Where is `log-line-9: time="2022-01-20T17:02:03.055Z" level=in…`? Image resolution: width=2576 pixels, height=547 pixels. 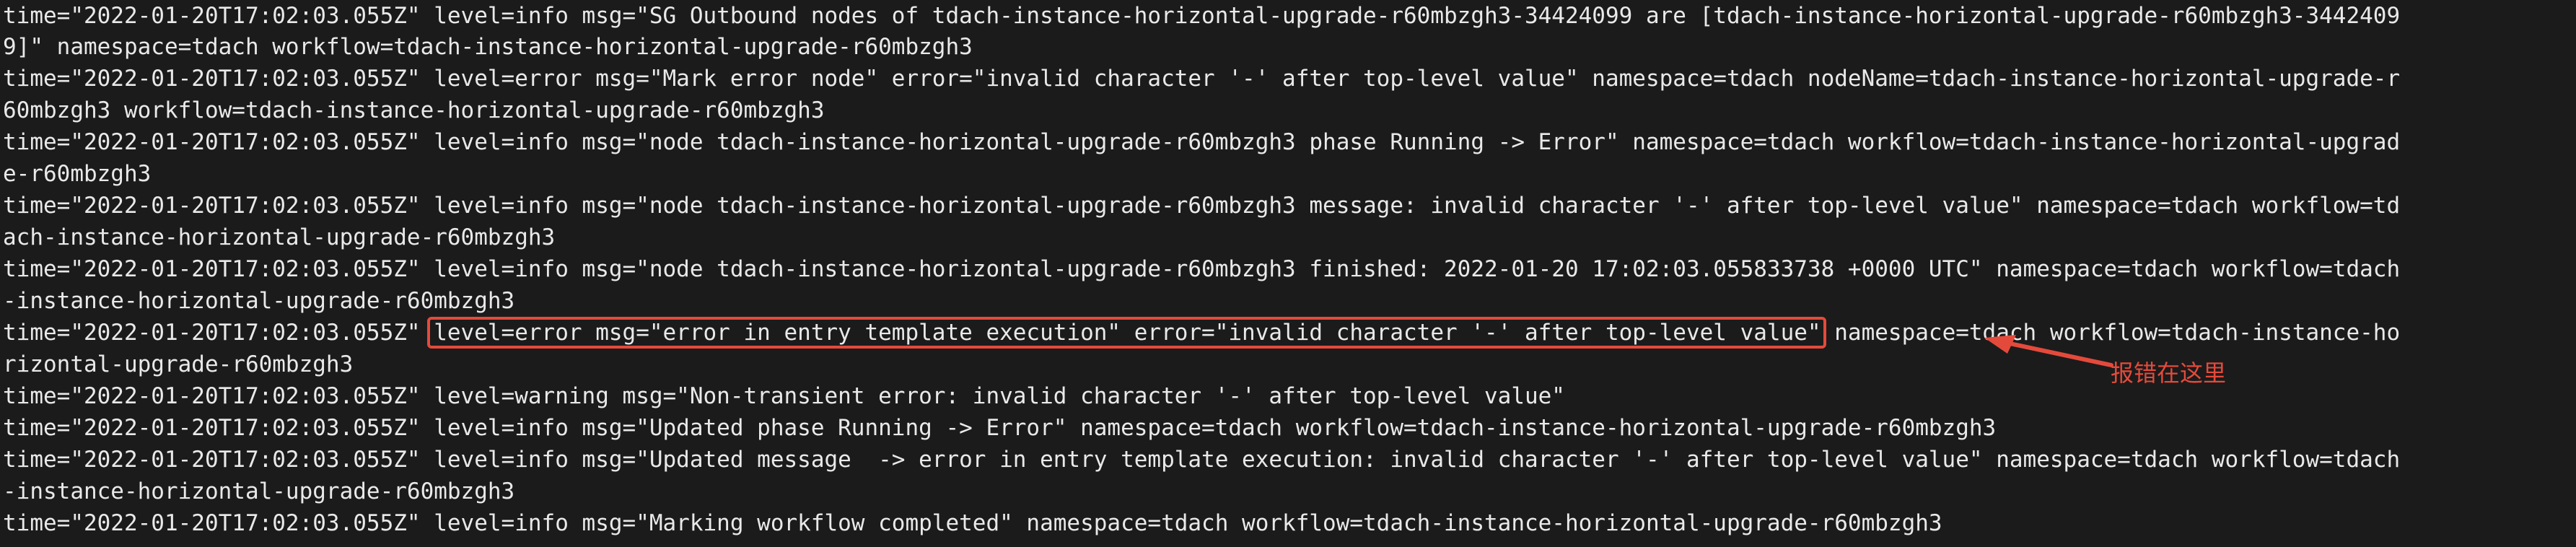
log-line-9: time="2022-01-20T17:02:03.055Z" level=in… is located at coordinates (1202, 460).